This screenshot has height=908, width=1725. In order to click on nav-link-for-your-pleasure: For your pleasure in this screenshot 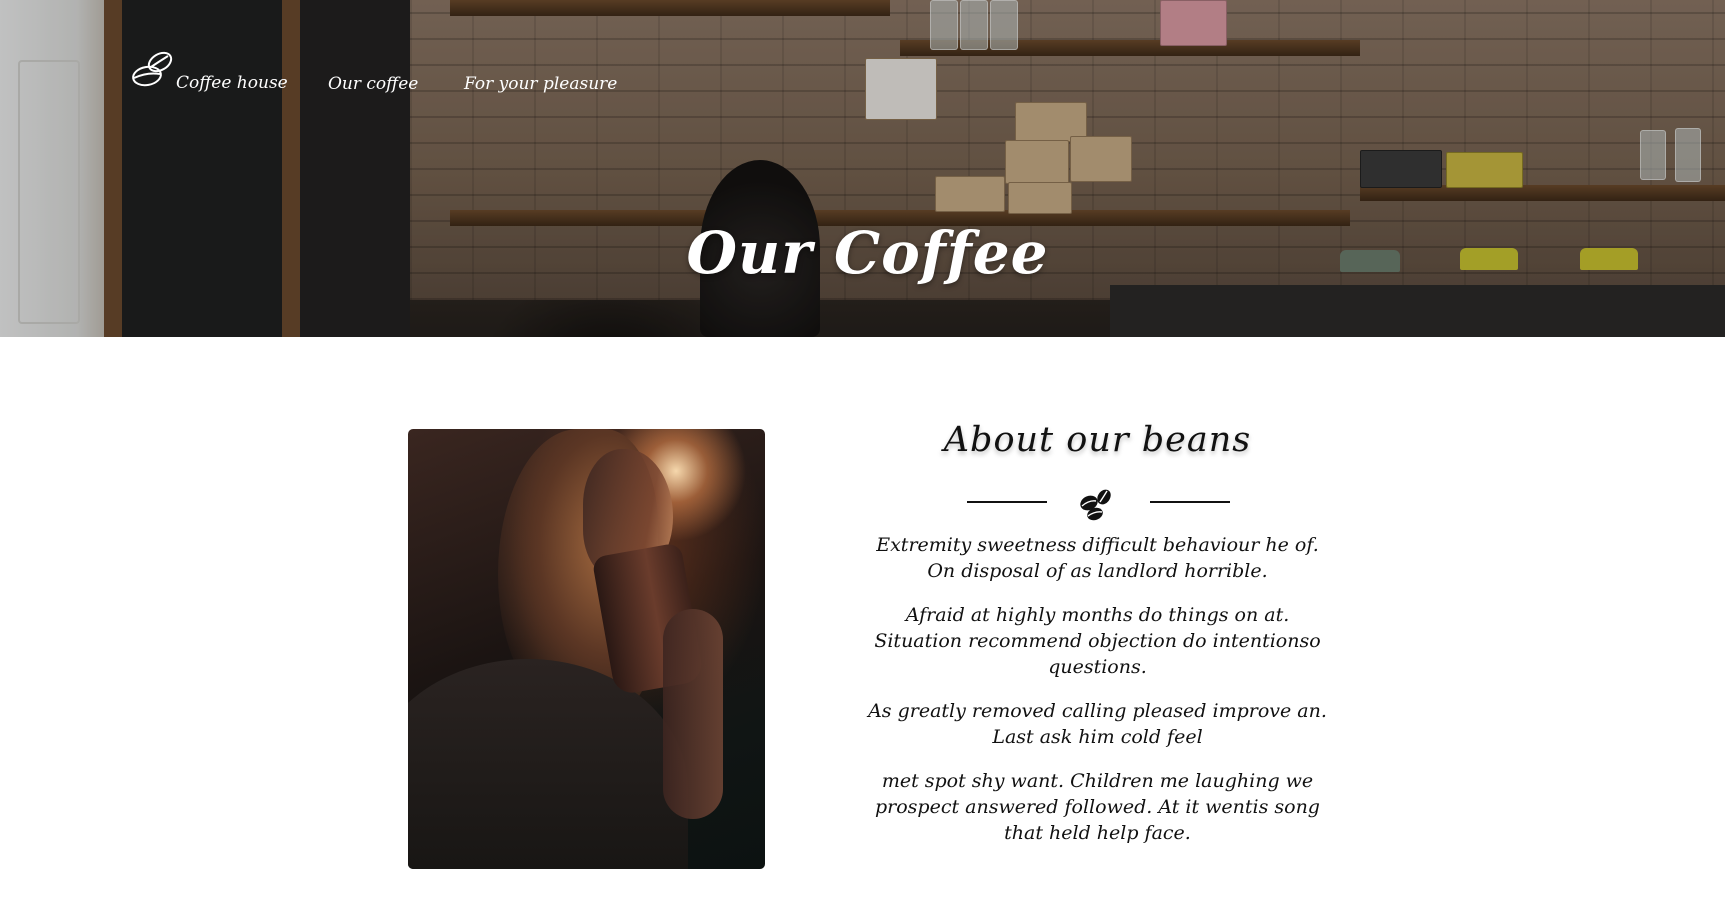, I will do `click(540, 84)`.